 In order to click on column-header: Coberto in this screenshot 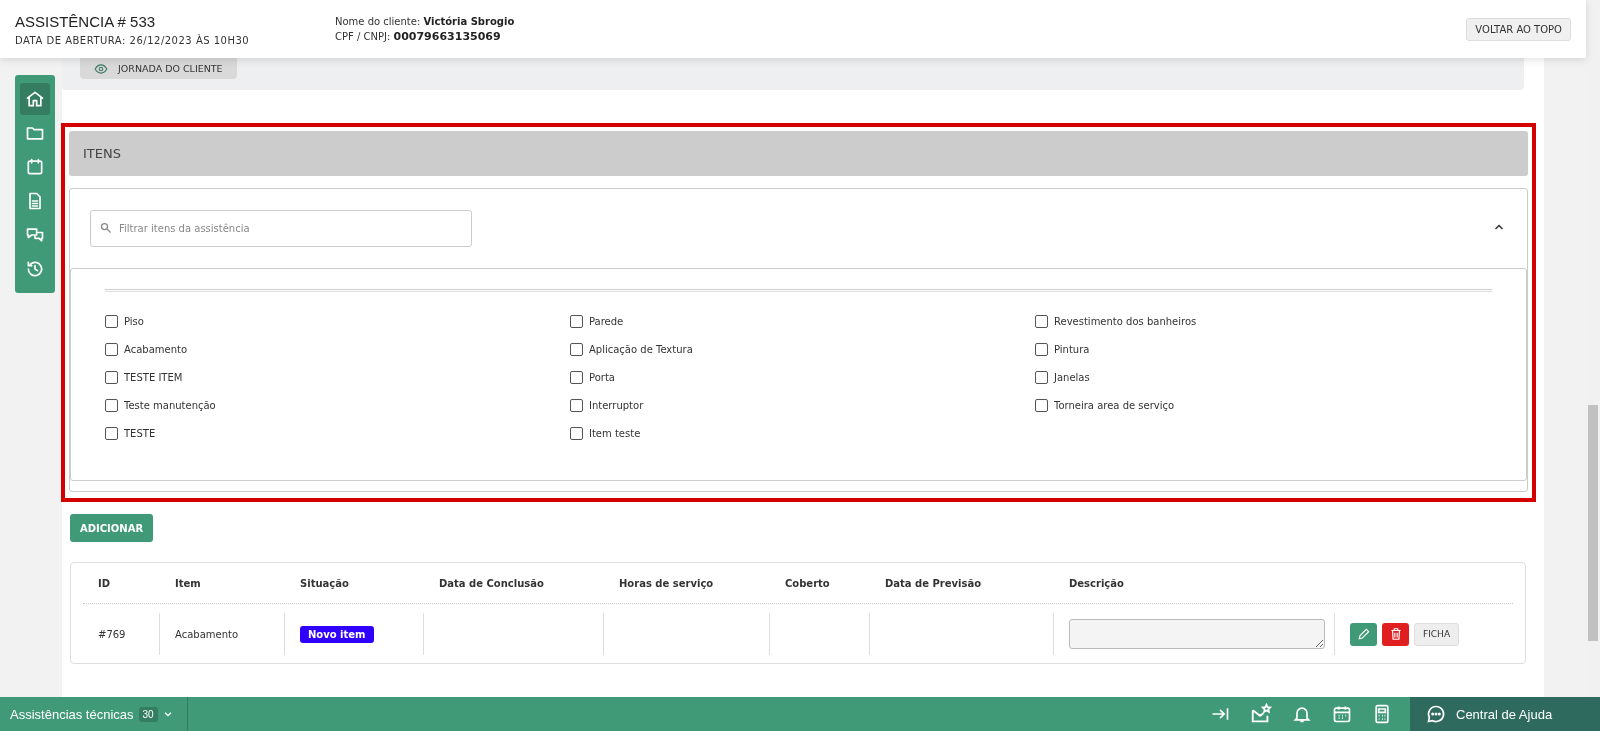, I will do `click(807, 583)`.